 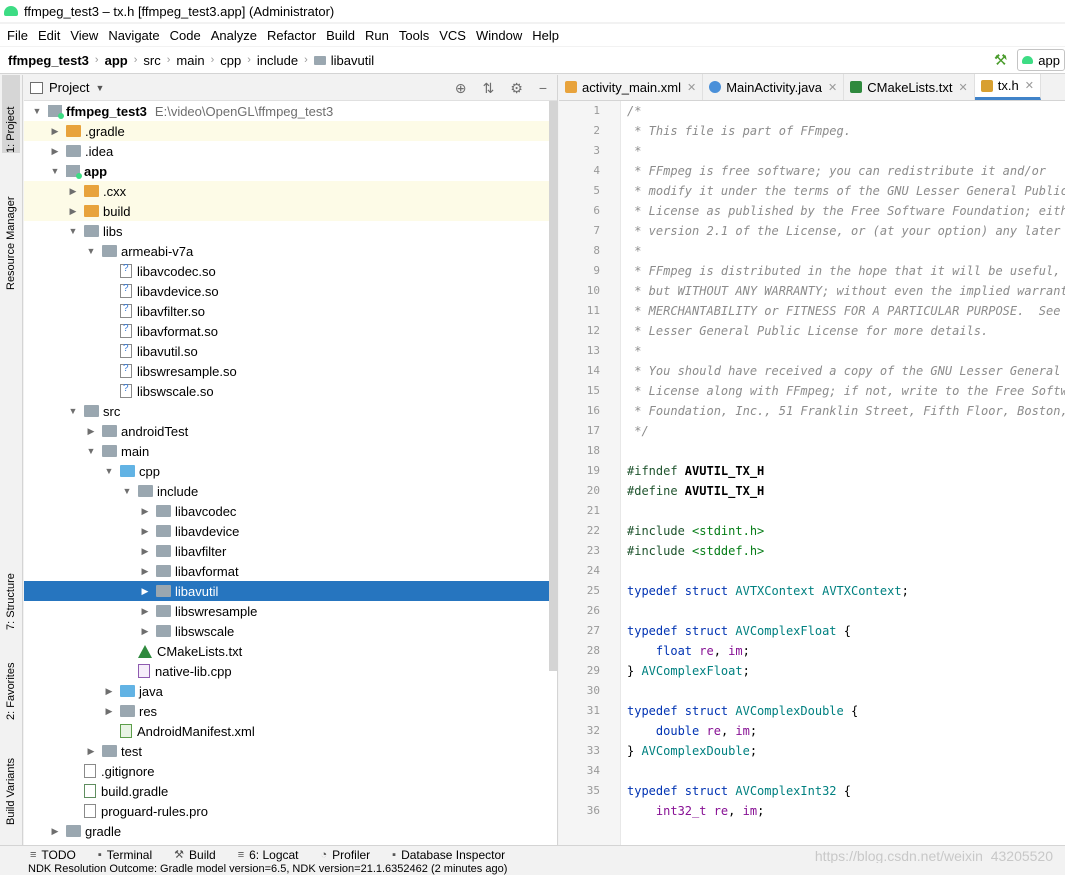 I want to click on tree-item: ▼ src, so click(x=287, y=411).